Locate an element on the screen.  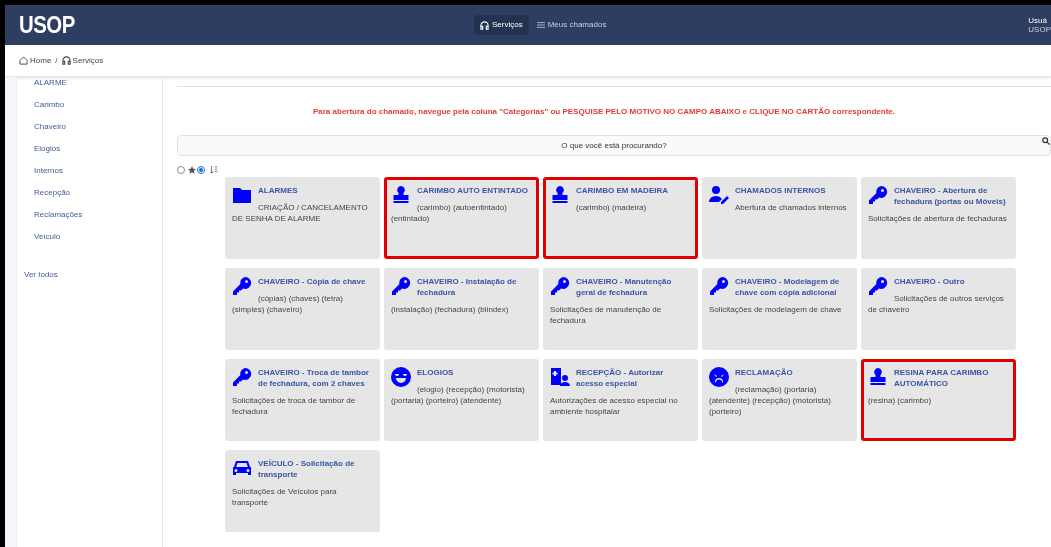
list-icon is located at coordinates (540, 25).